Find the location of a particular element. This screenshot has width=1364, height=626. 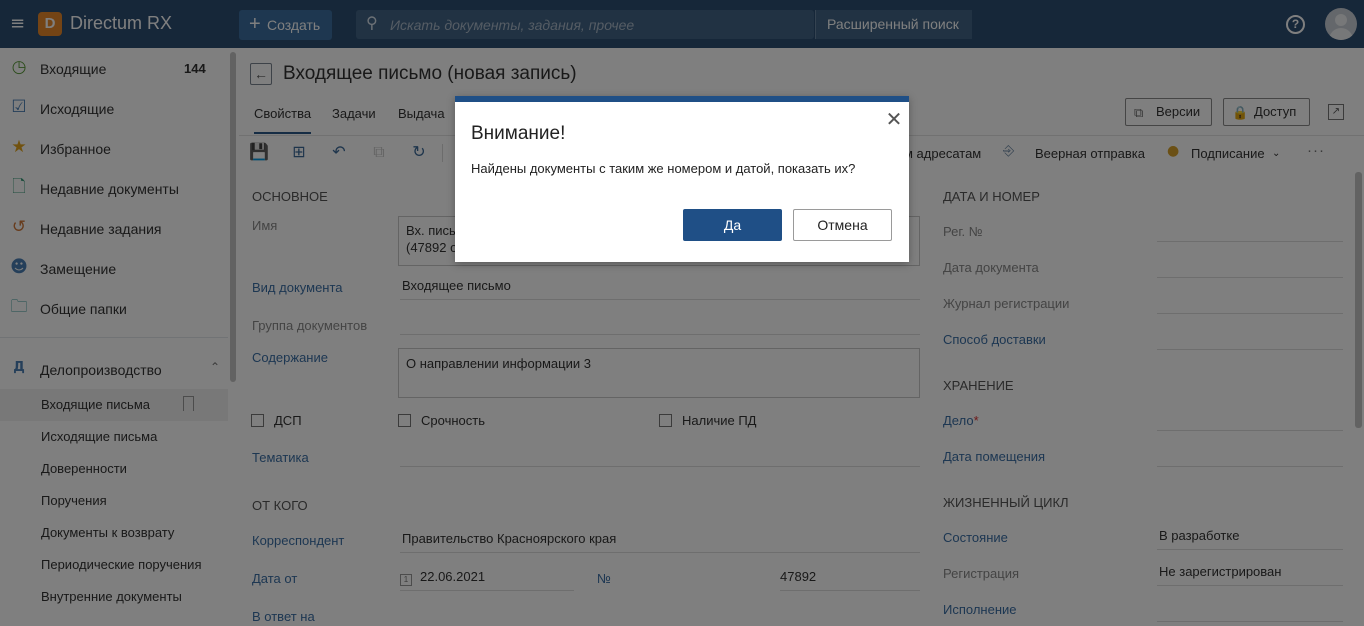

close-icon: ✕ is located at coordinates (894, 119).